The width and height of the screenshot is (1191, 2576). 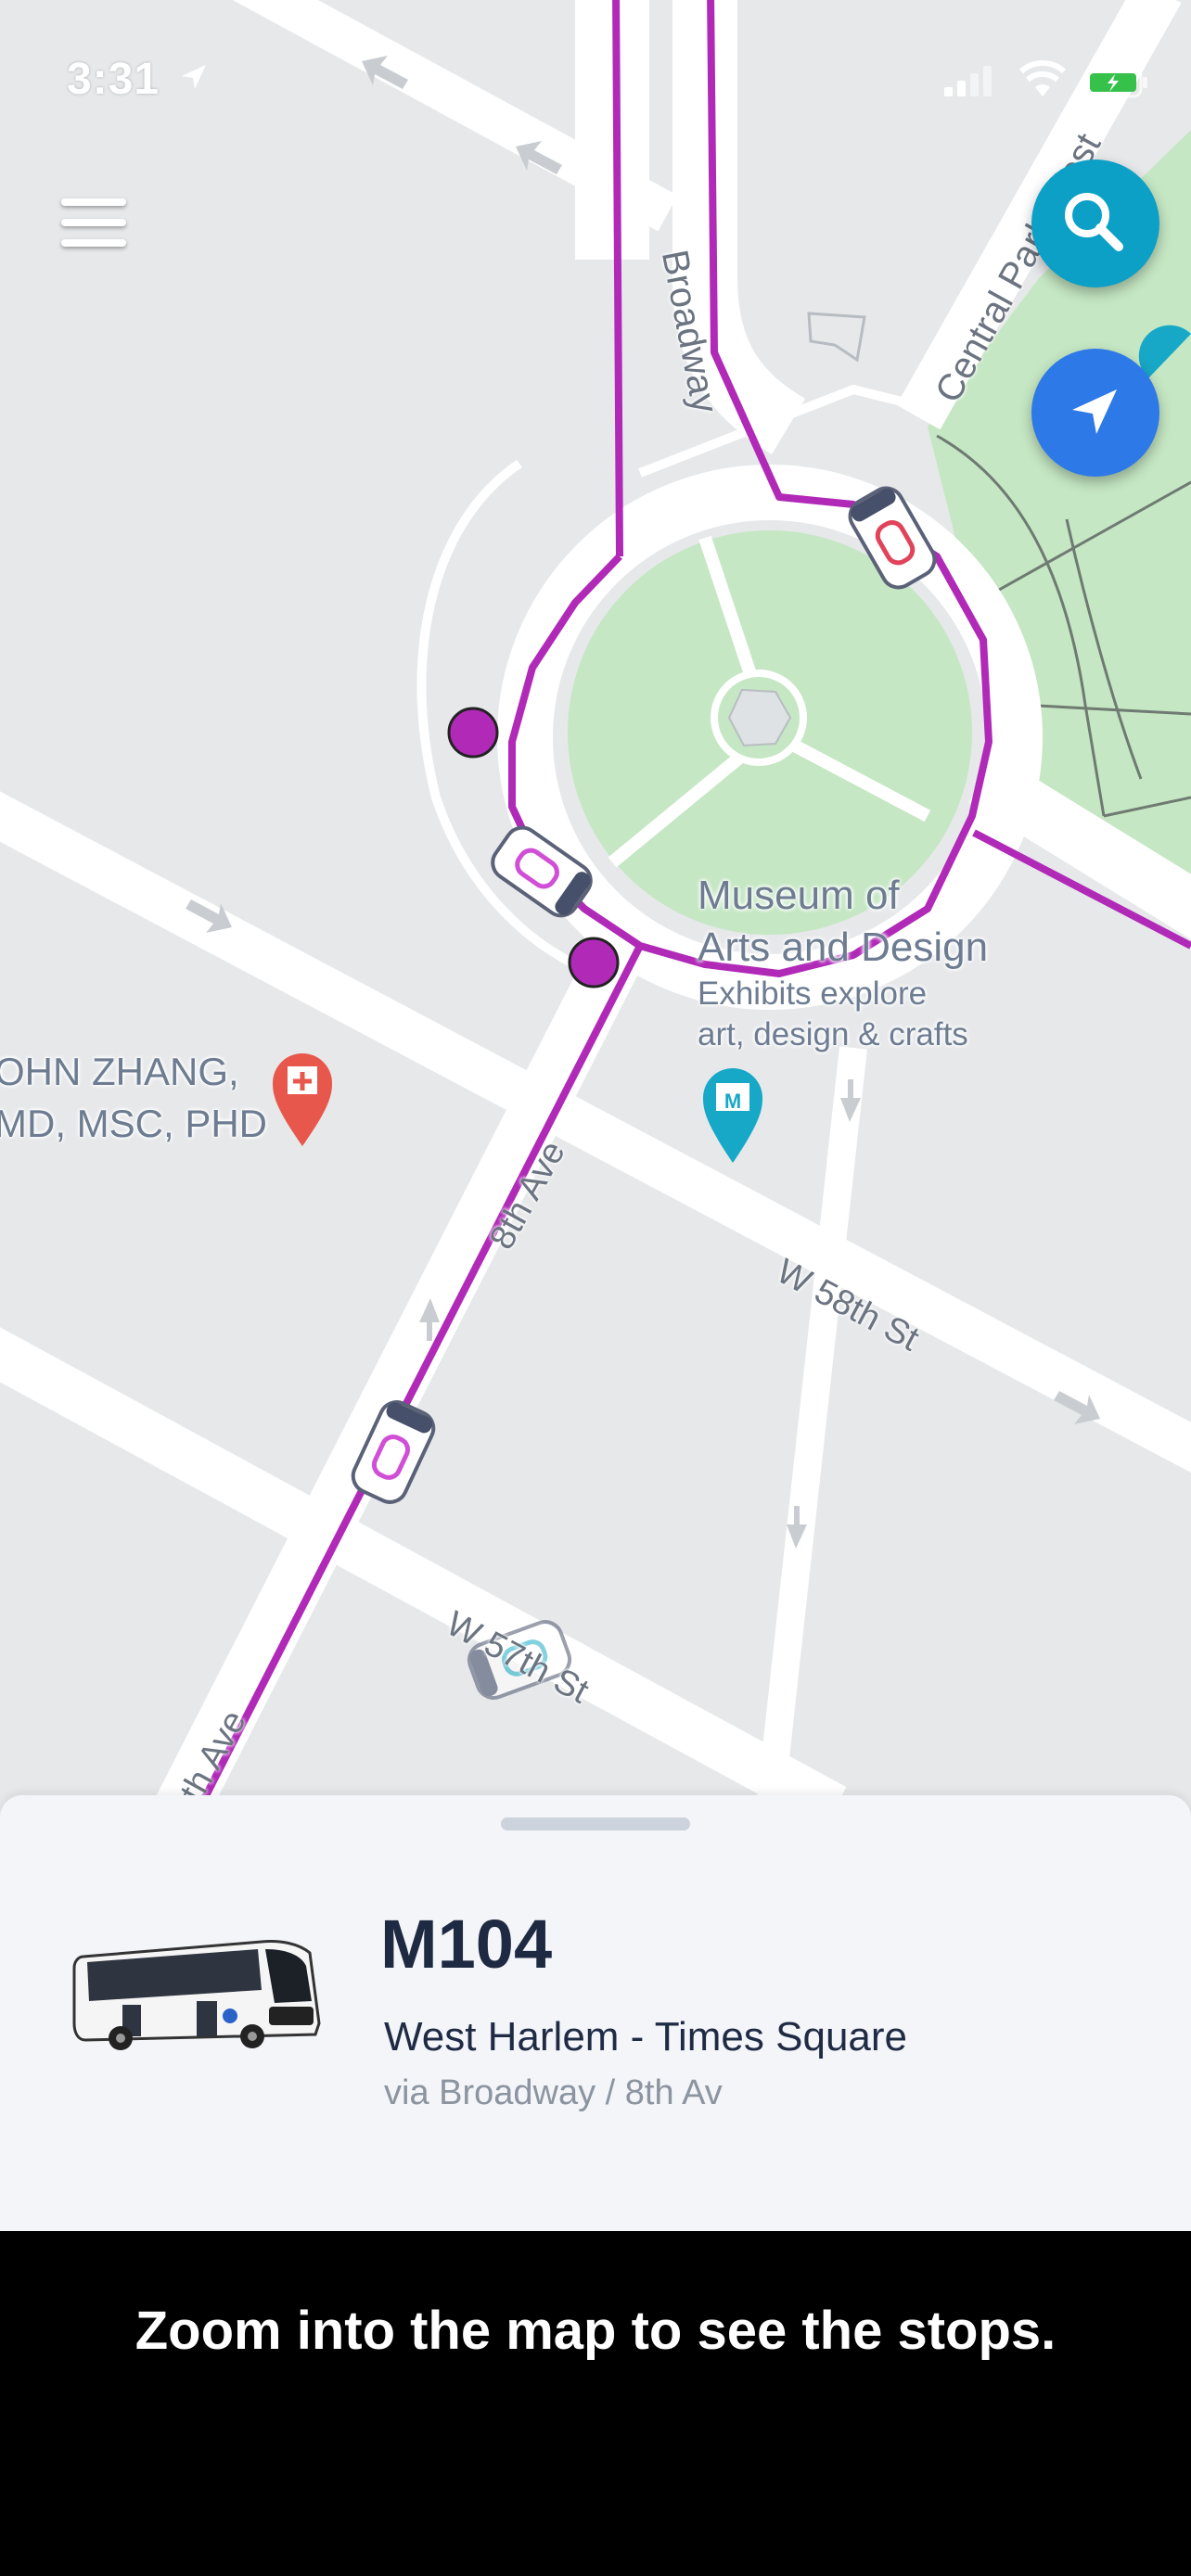 I want to click on poi-museum-title: Museum of Arts and Design, so click(x=843, y=922).